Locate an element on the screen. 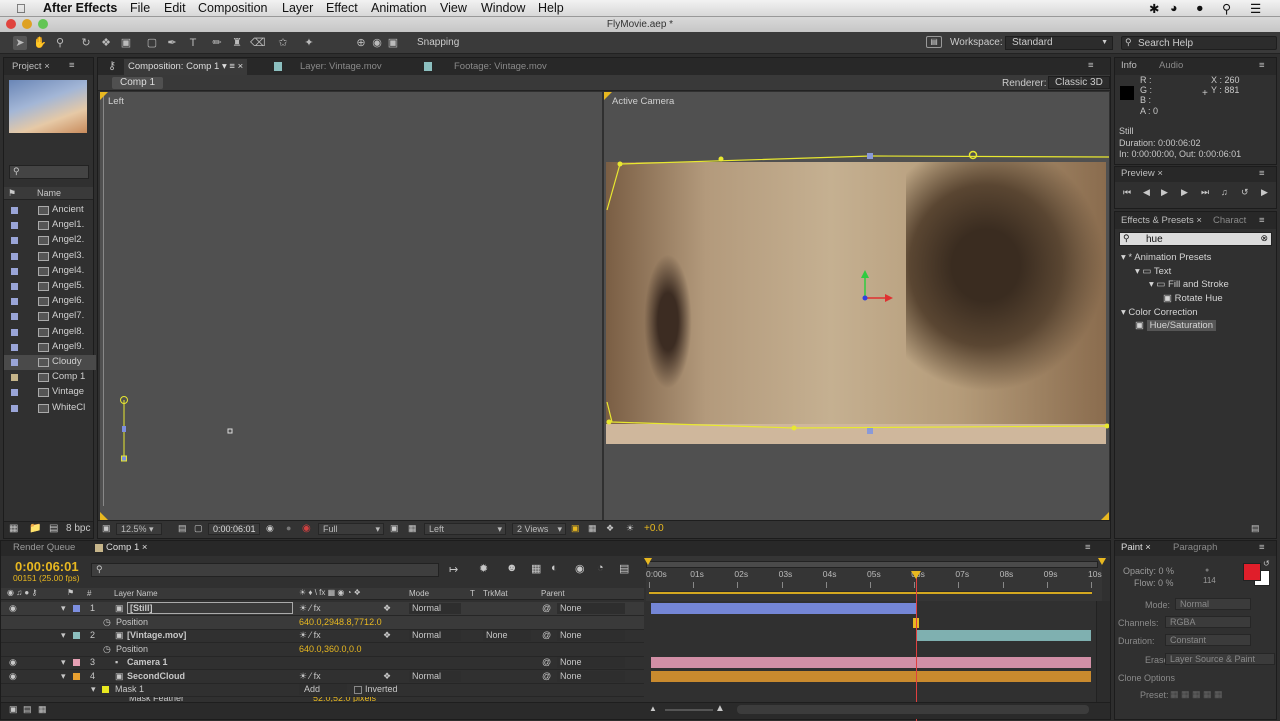  first-frame-icon: ⏮ is located at coordinates (1127, 192).